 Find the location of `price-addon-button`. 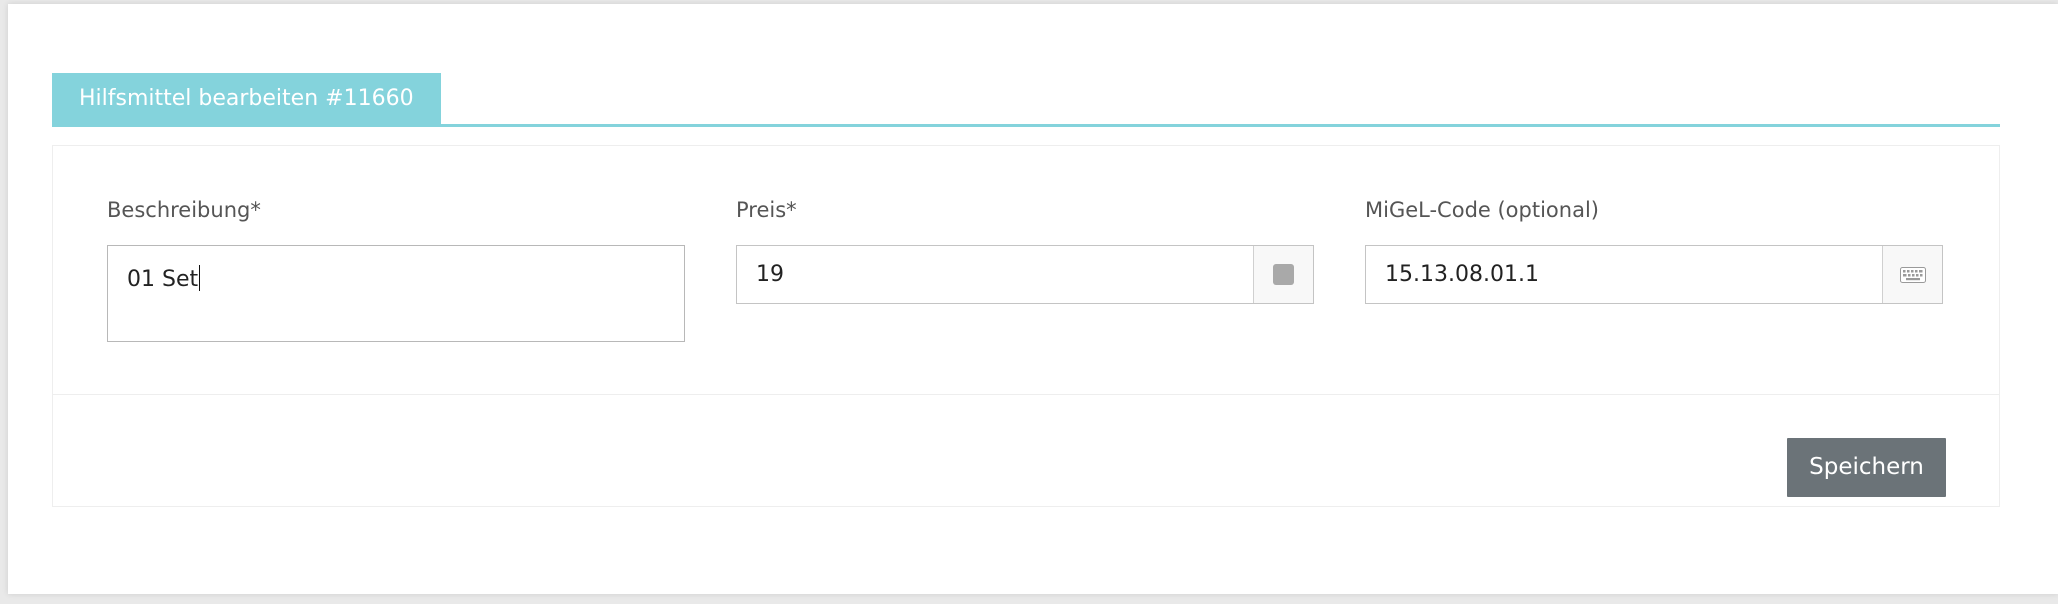

price-addon-button is located at coordinates (1283, 274).